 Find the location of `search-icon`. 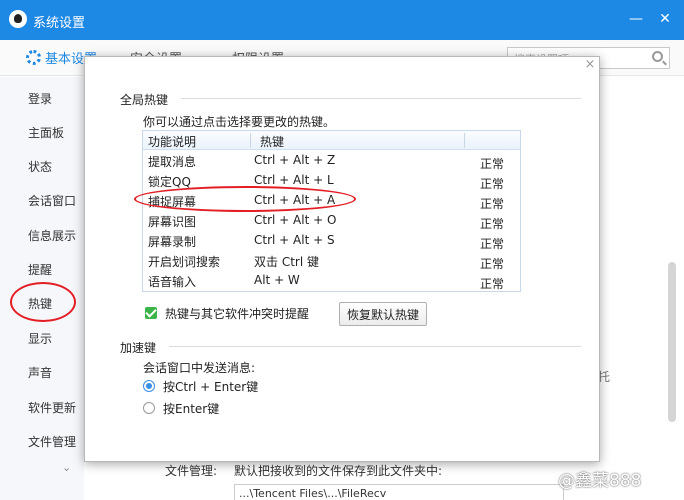

search-icon is located at coordinates (657, 56).